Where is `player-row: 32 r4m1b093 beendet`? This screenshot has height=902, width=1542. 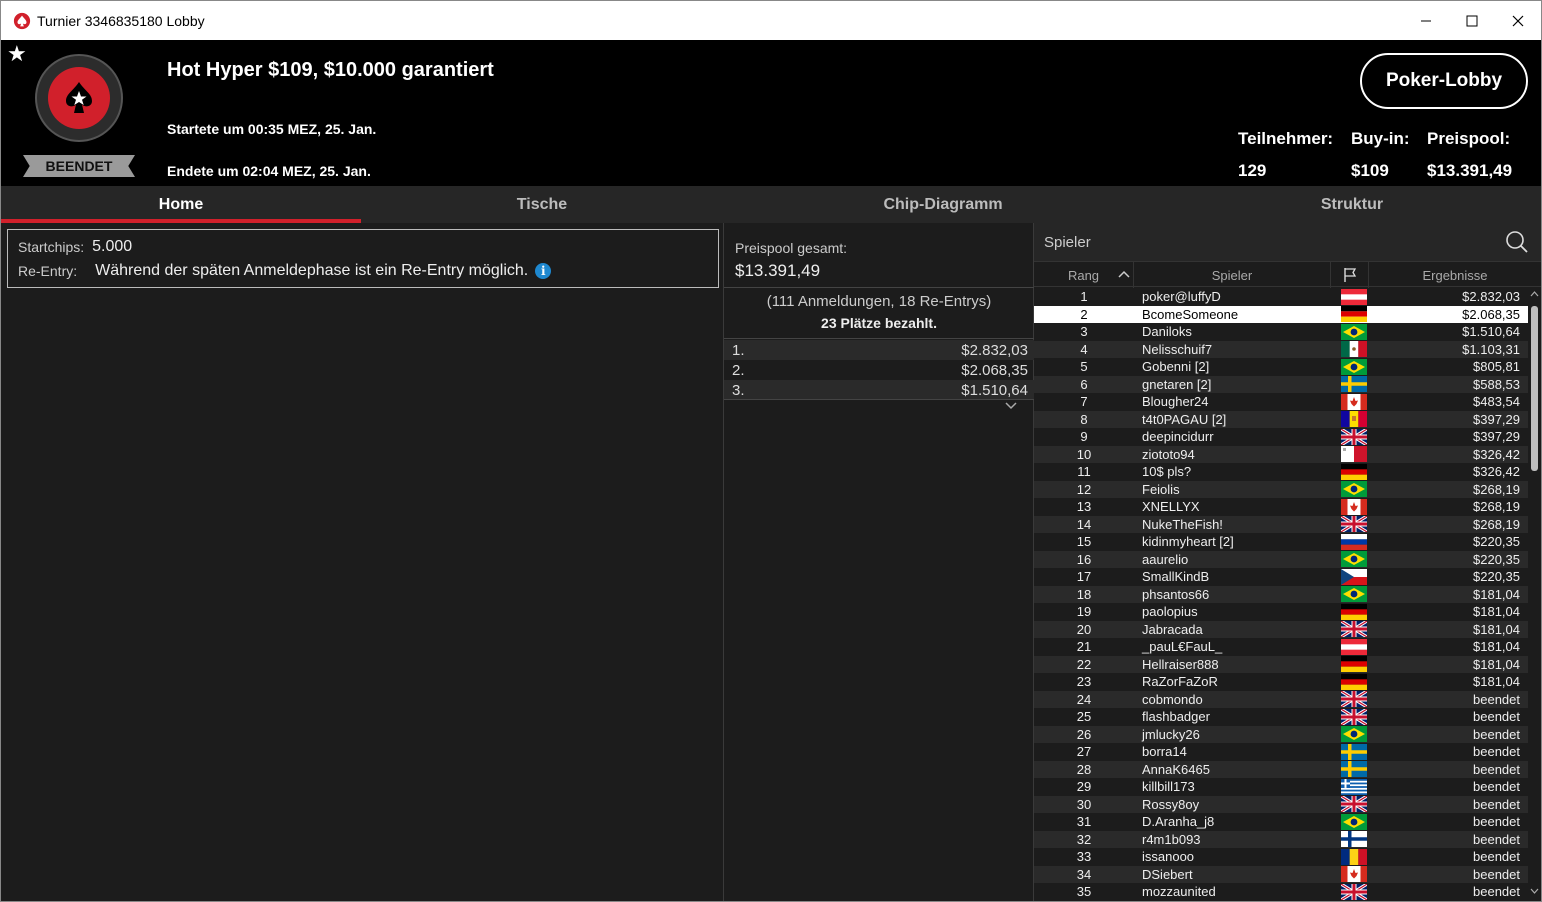
player-row: 32 r4m1b093 beendet is located at coordinates (1281, 839).